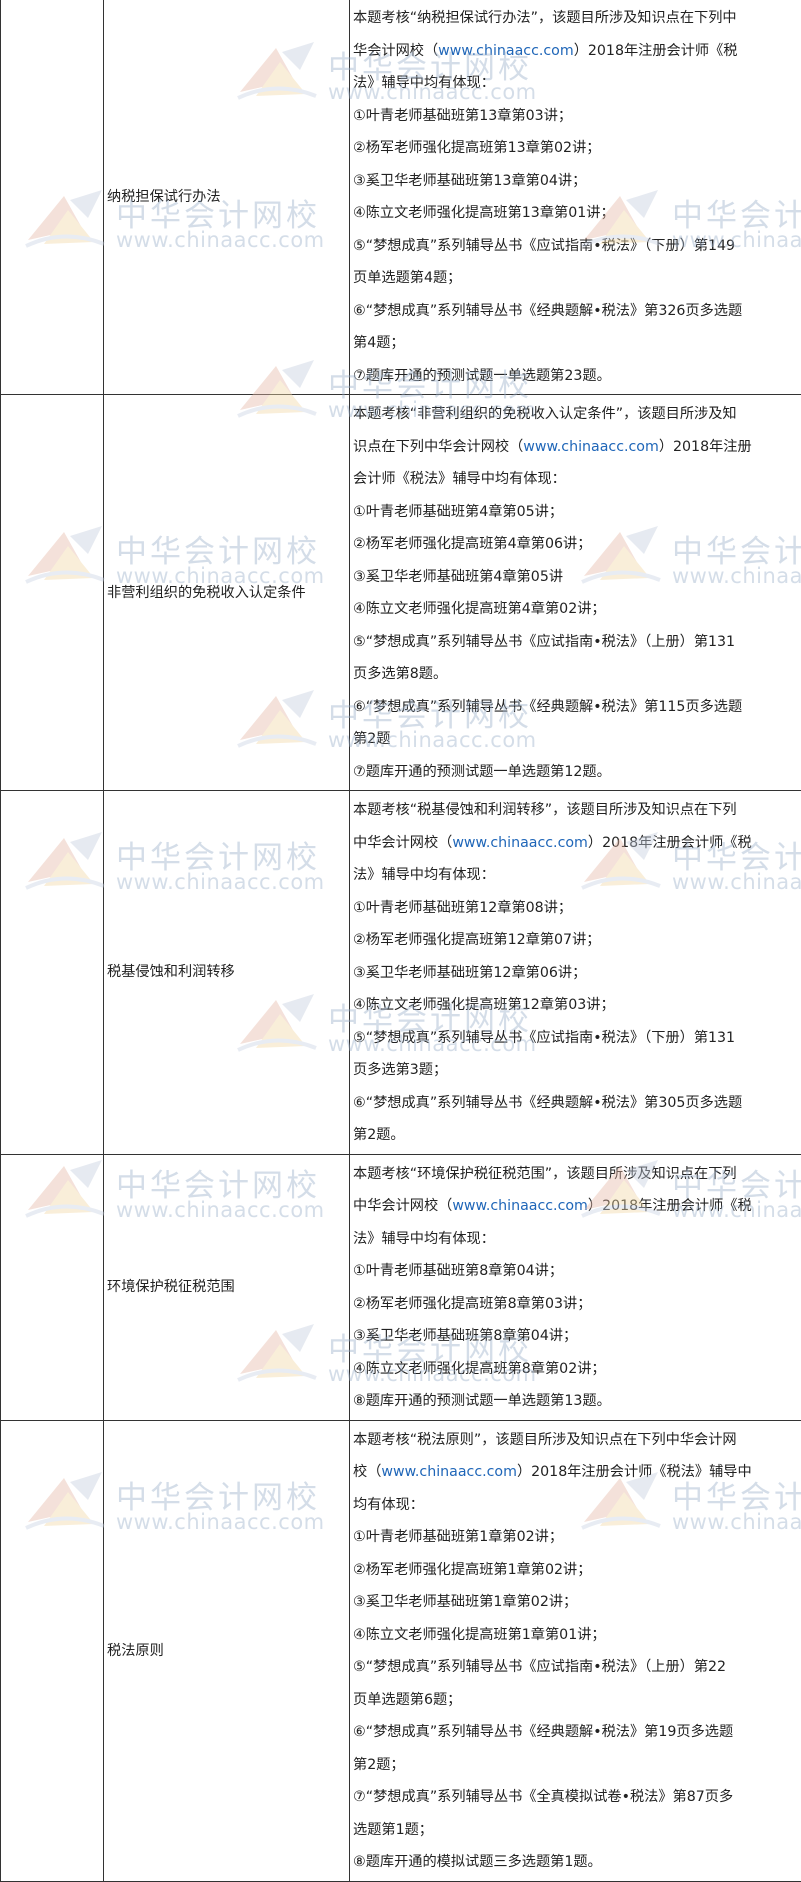 This screenshot has height=1882, width=801. I want to click on line-text: ）2018年注册会计师《税法》辅导中, so click(634, 1472).